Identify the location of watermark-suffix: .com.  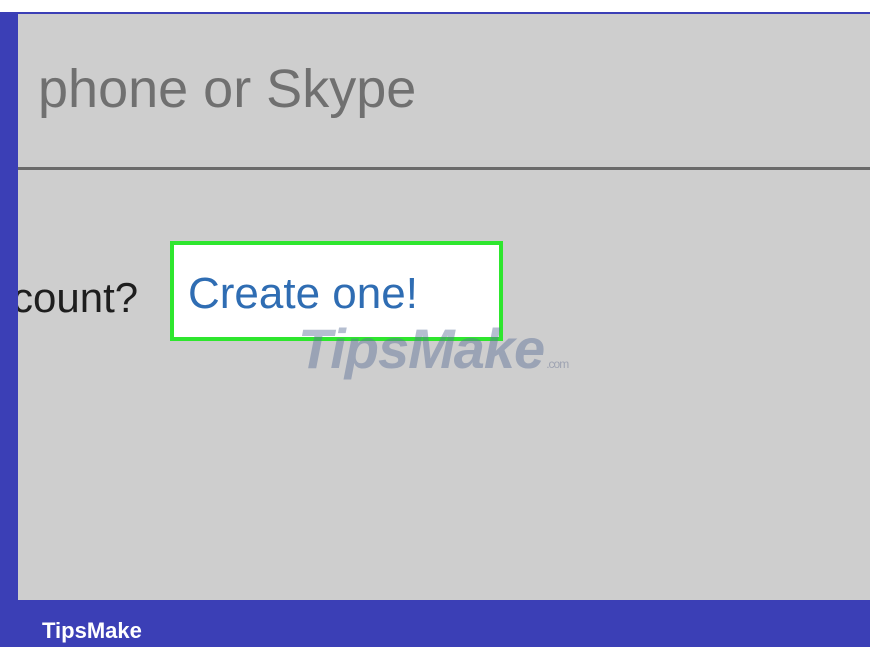
(557, 364).